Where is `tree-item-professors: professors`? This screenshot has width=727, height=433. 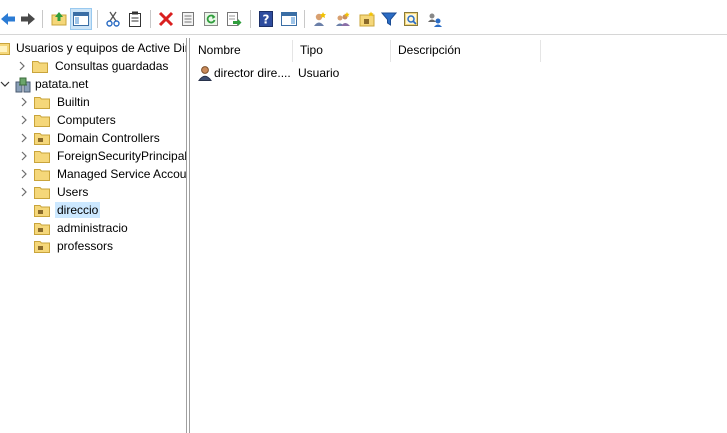 tree-item-professors: professors is located at coordinates (67, 246).